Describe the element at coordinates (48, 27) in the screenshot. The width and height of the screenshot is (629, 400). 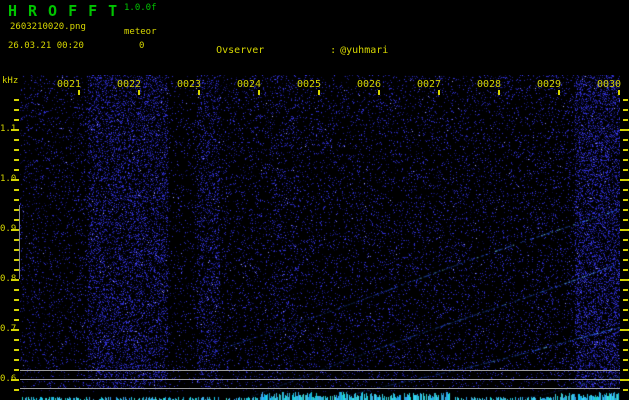
I see `output-filename: 2603210020.png` at that location.